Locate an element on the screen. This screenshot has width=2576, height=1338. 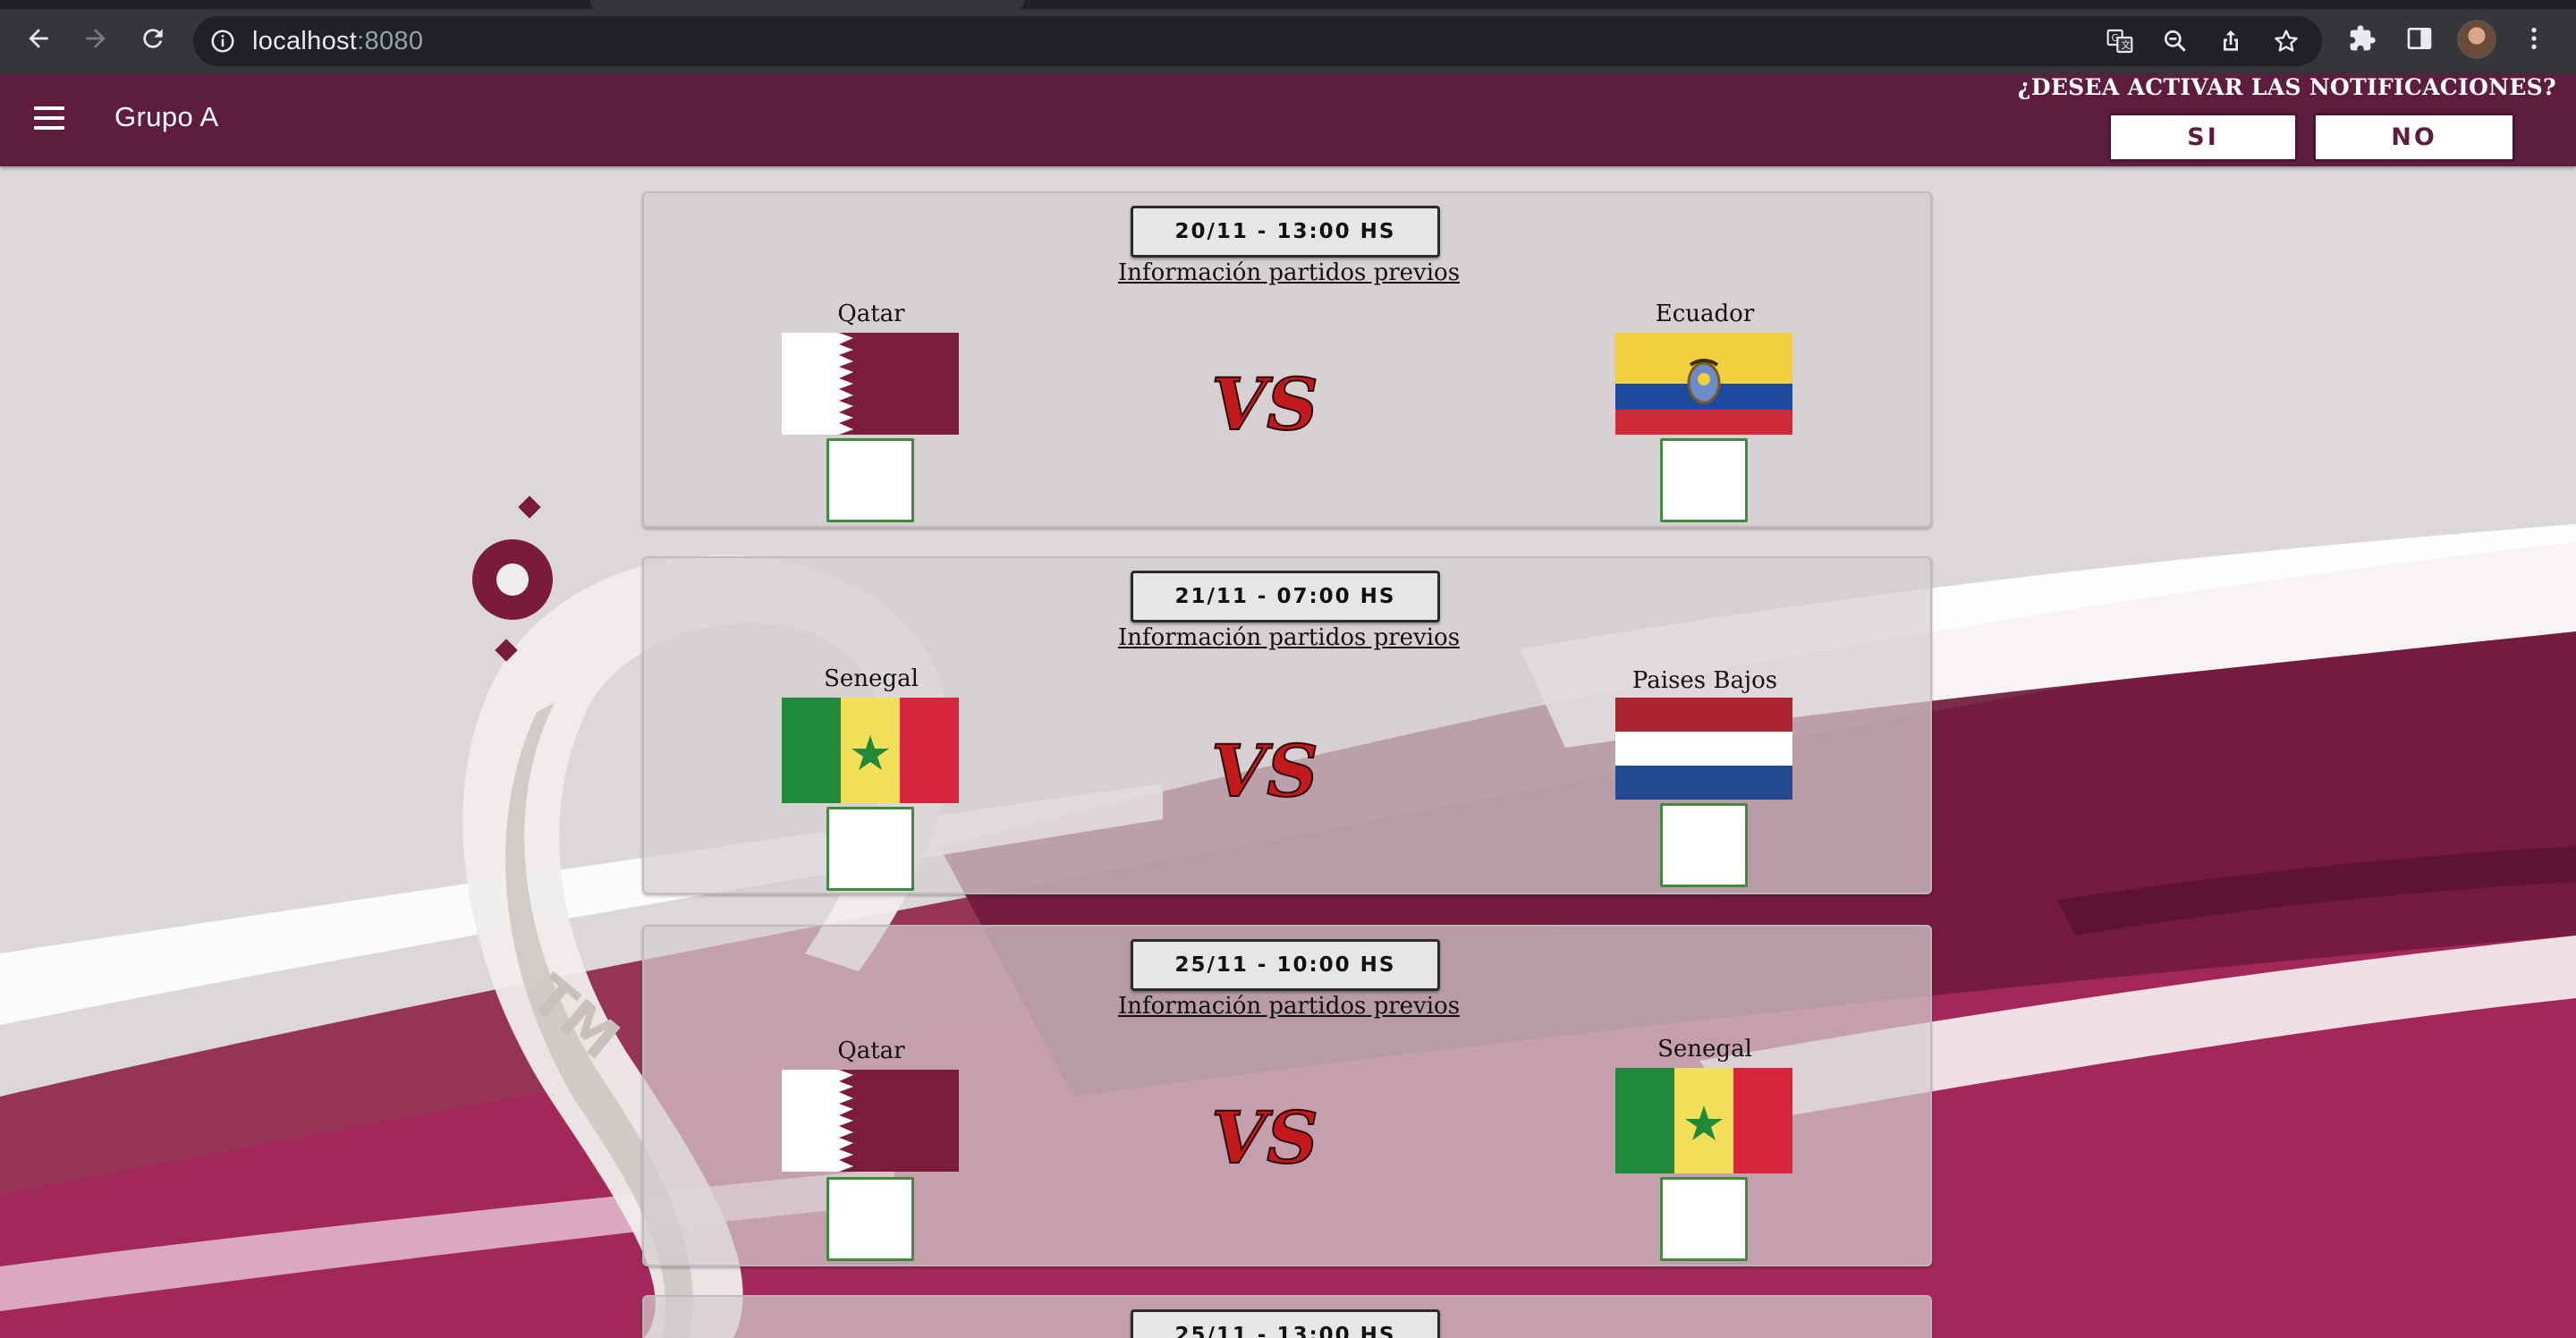
match-date: 25/11 - 13:00 HS is located at coordinates (1285, 1323).